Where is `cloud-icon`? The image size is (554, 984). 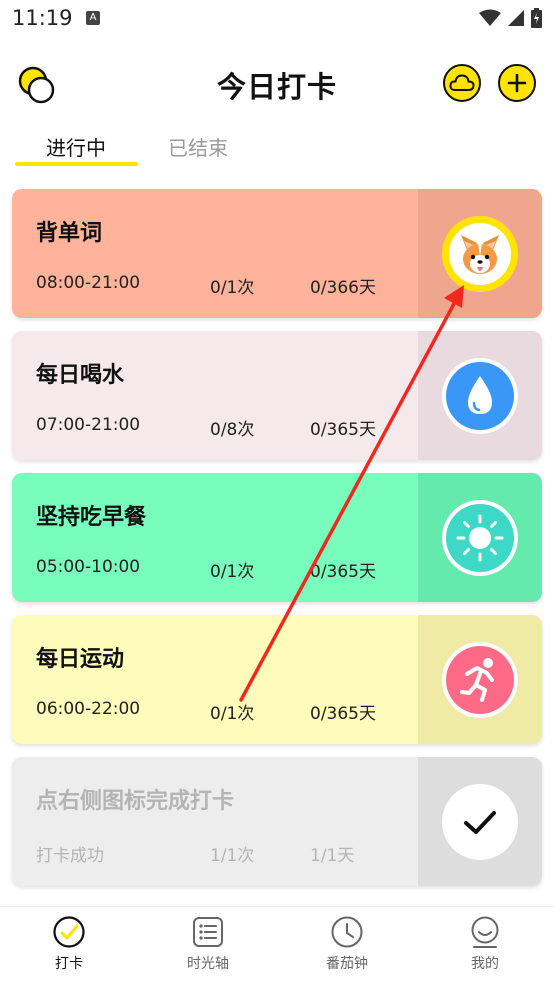 cloud-icon is located at coordinates (462, 82).